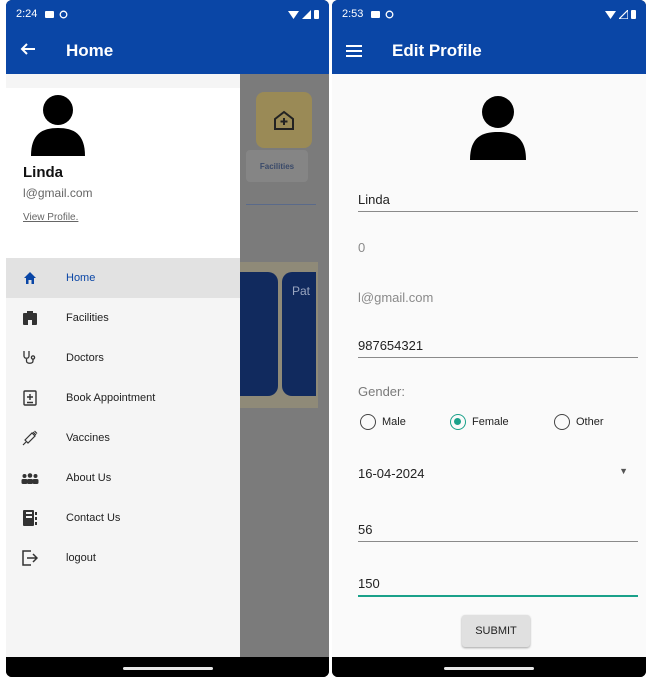 The width and height of the screenshot is (652, 677). I want to click on menu-item-label: Contact Us, so click(93, 518).